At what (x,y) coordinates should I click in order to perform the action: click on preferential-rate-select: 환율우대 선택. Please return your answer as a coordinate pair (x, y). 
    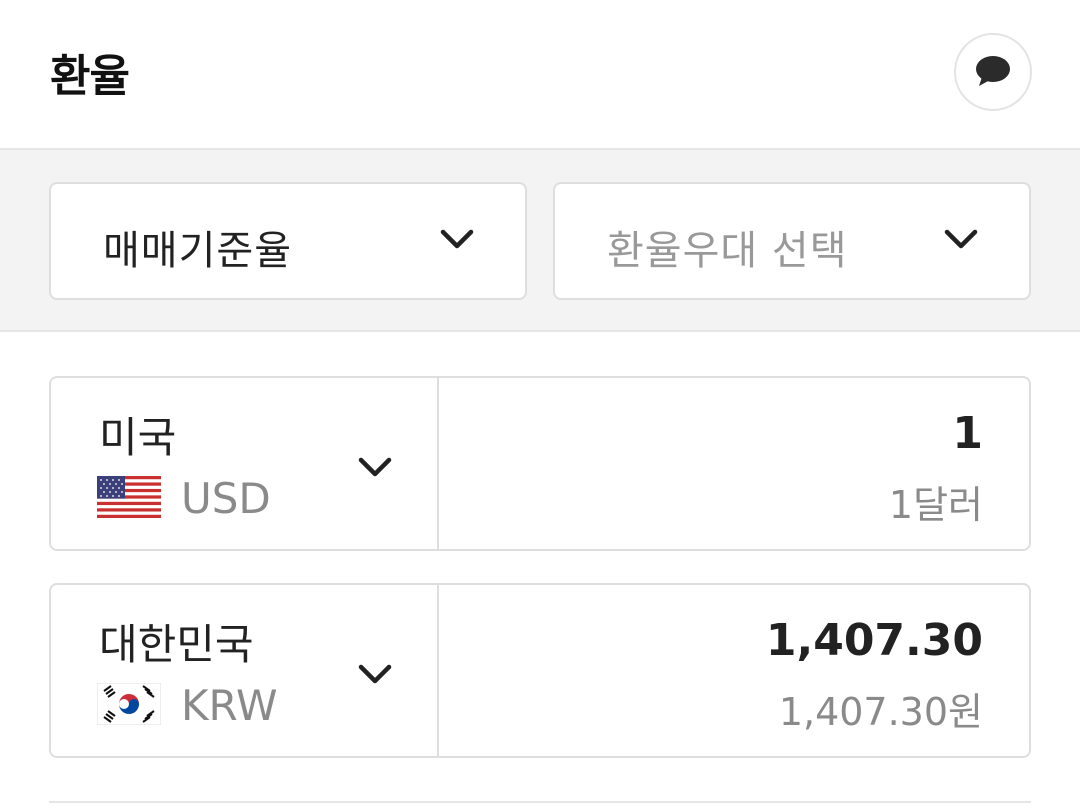
    Looking at the image, I should click on (792, 241).